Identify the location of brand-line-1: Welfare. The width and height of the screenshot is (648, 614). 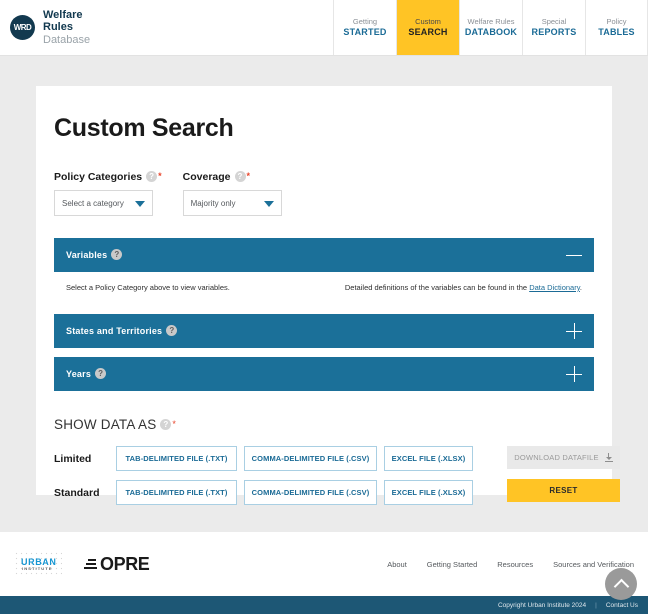
(63, 15).